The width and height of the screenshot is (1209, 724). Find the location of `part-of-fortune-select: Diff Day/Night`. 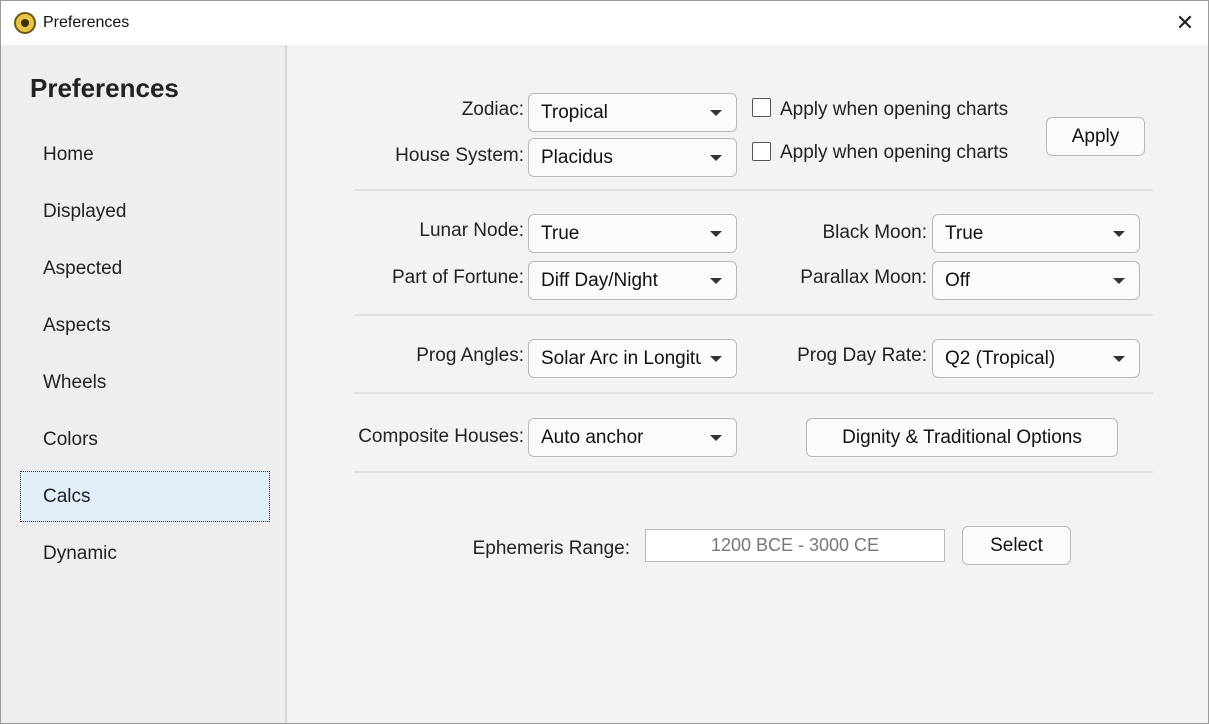

part-of-fortune-select: Diff Day/Night is located at coordinates (632, 280).